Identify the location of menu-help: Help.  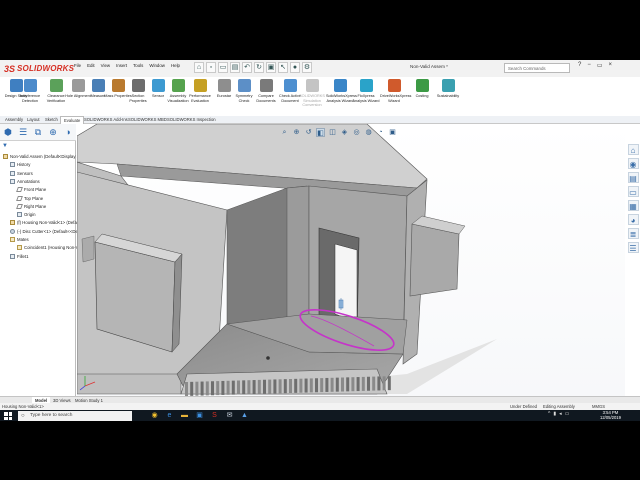
(175, 65).